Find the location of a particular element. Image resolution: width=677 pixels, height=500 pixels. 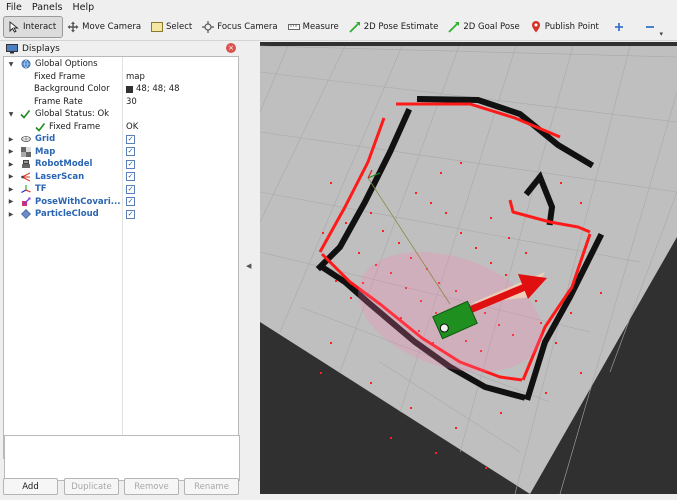

tree-row-global-status: ▼ Global Status: Ok is located at coordinates (121, 114).